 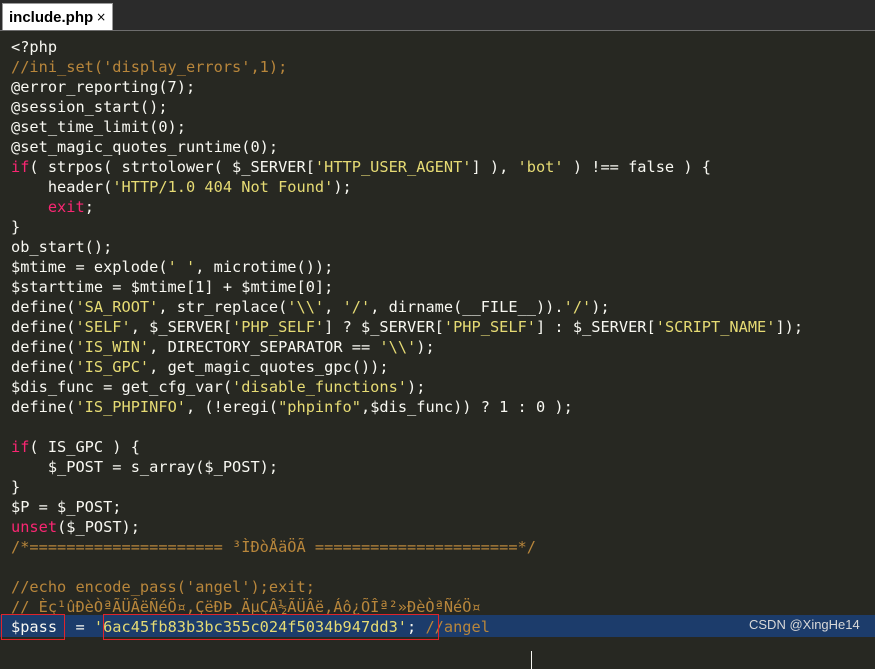 What do you see at coordinates (319, 407) in the screenshot?
I see `code-token: "phpinfo"` at bounding box center [319, 407].